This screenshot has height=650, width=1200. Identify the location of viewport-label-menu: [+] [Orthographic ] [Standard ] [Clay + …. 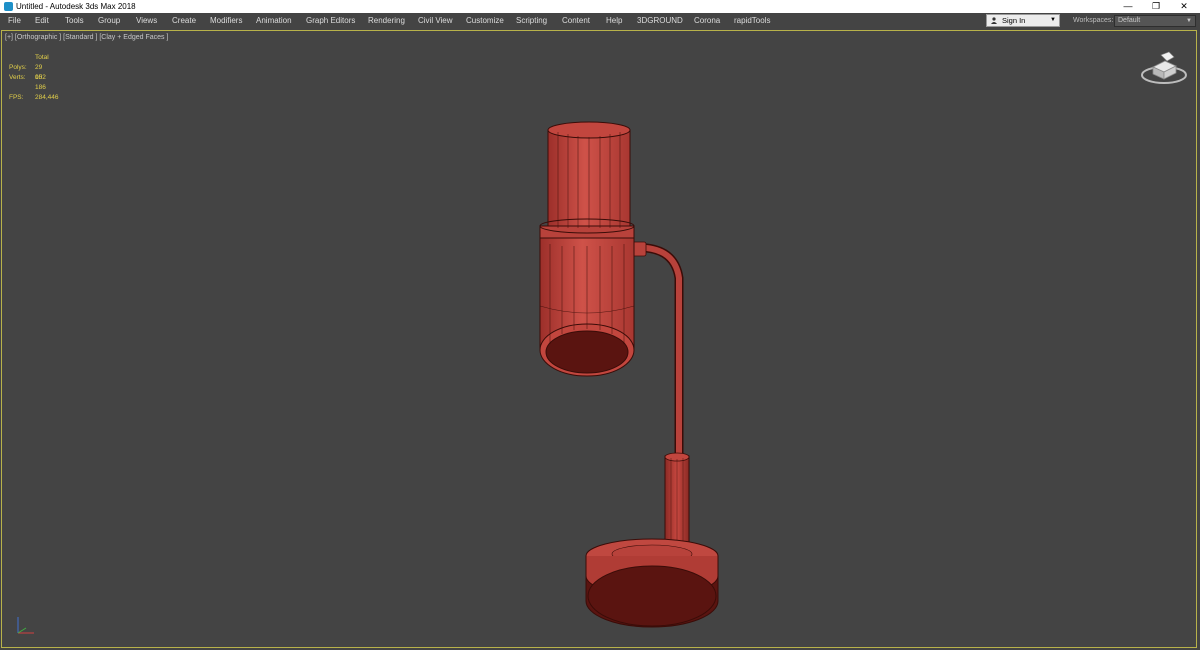
(86, 37).